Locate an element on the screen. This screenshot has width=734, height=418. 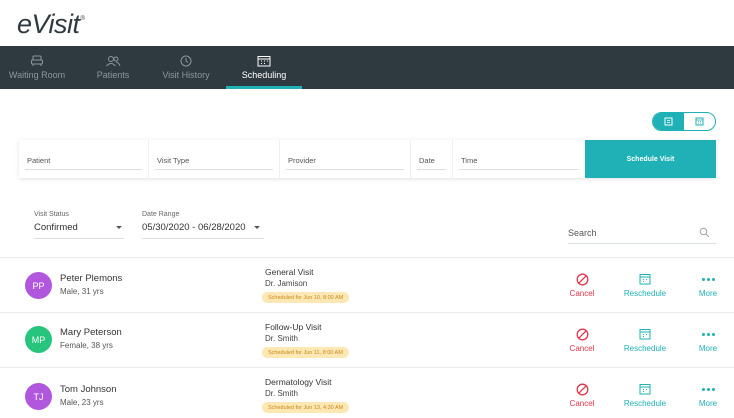
evisit-logo: eVisit ® is located at coordinates (51, 24).